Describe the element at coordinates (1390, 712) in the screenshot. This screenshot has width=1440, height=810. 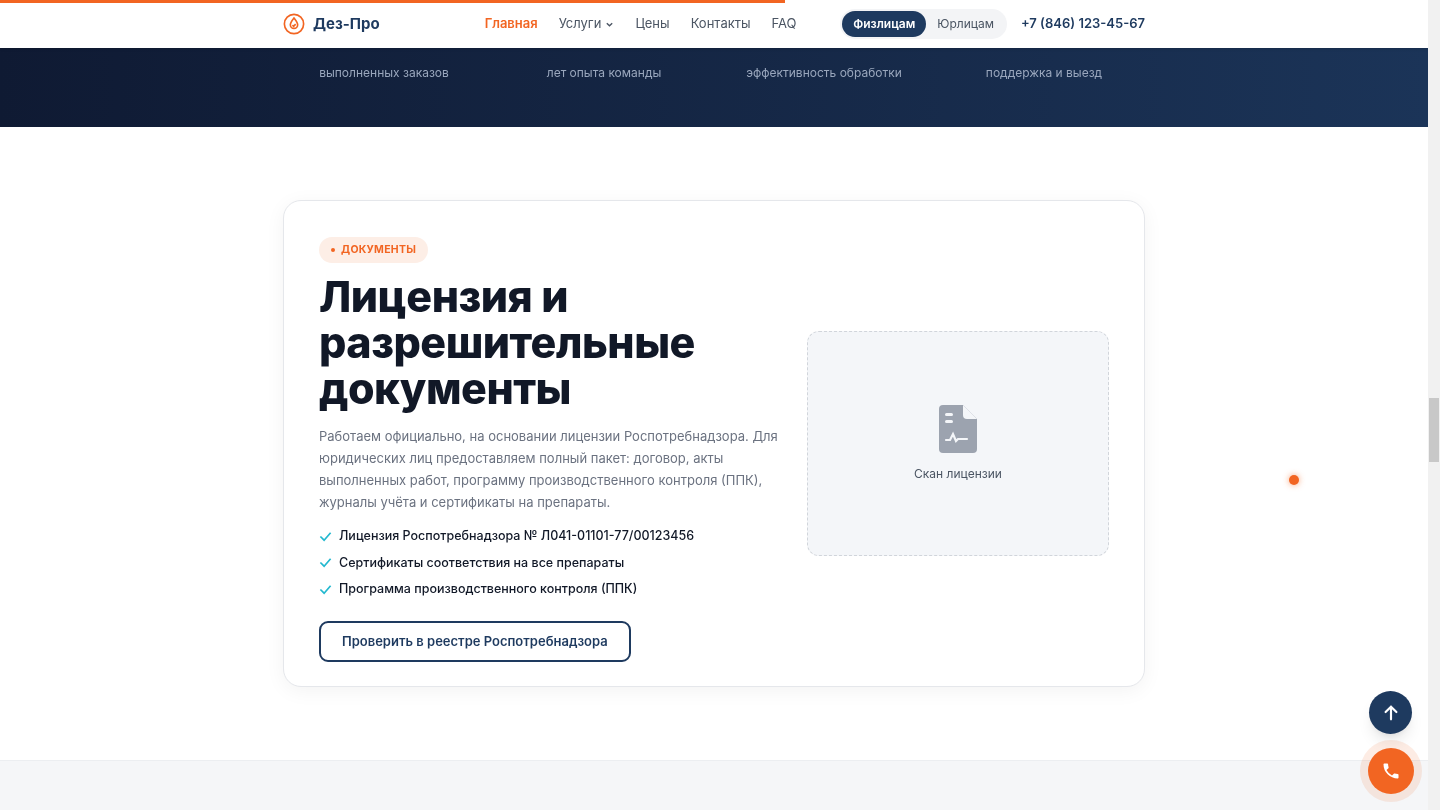
I see `scroll-to-top-button` at that location.